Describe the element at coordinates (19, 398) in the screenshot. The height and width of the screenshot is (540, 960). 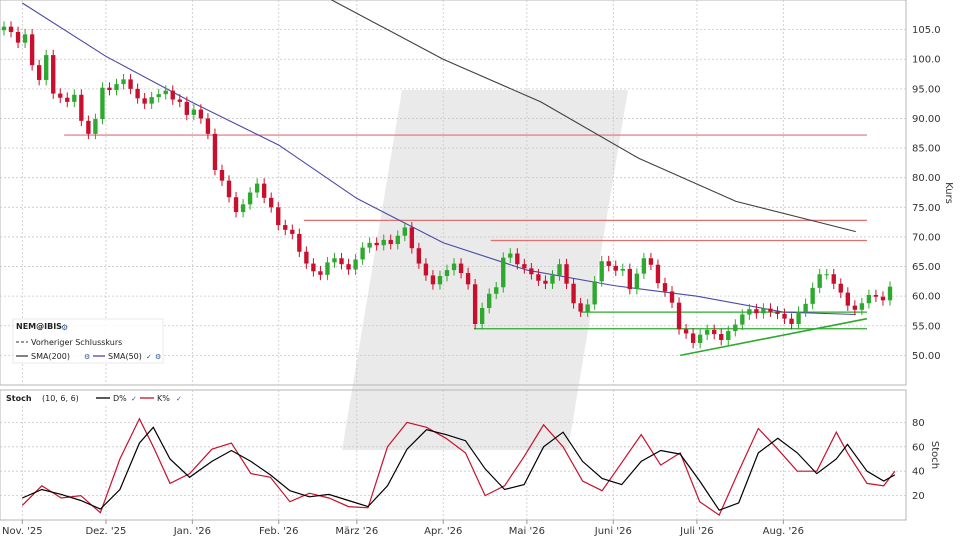
I see `stoch-label: Stoch` at that location.